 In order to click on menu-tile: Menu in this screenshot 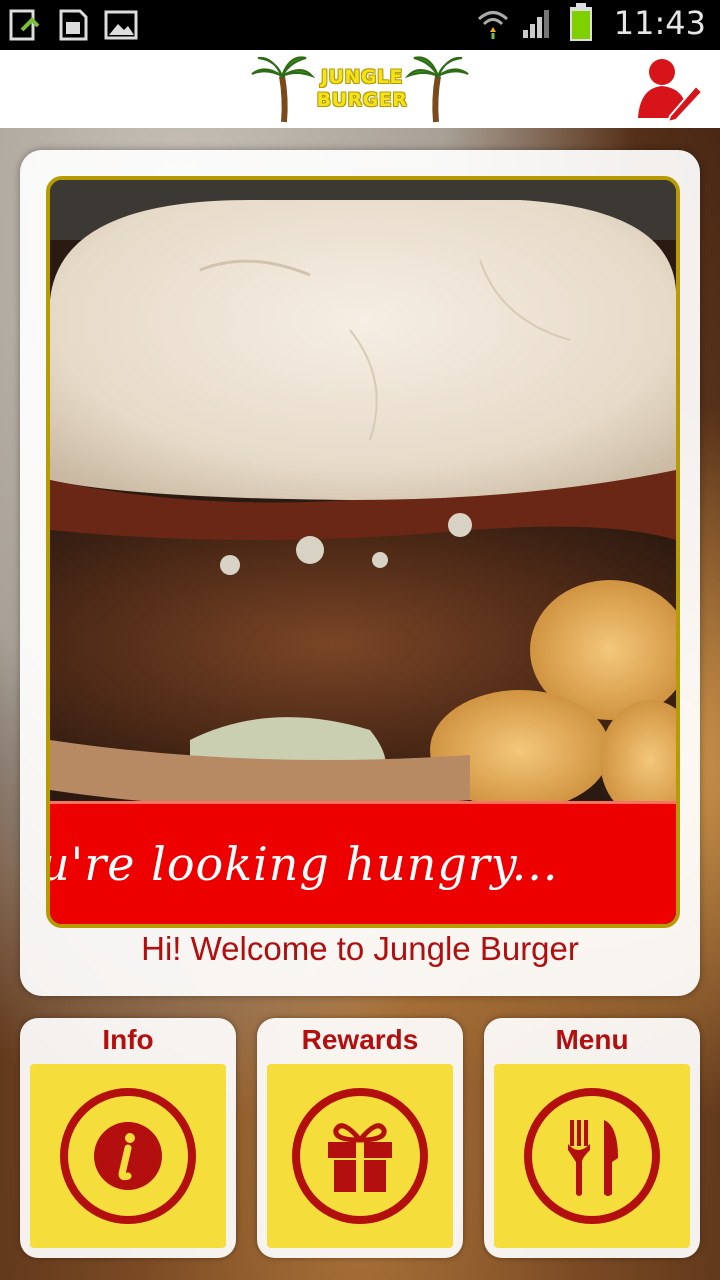, I will do `click(592, 1138)`.